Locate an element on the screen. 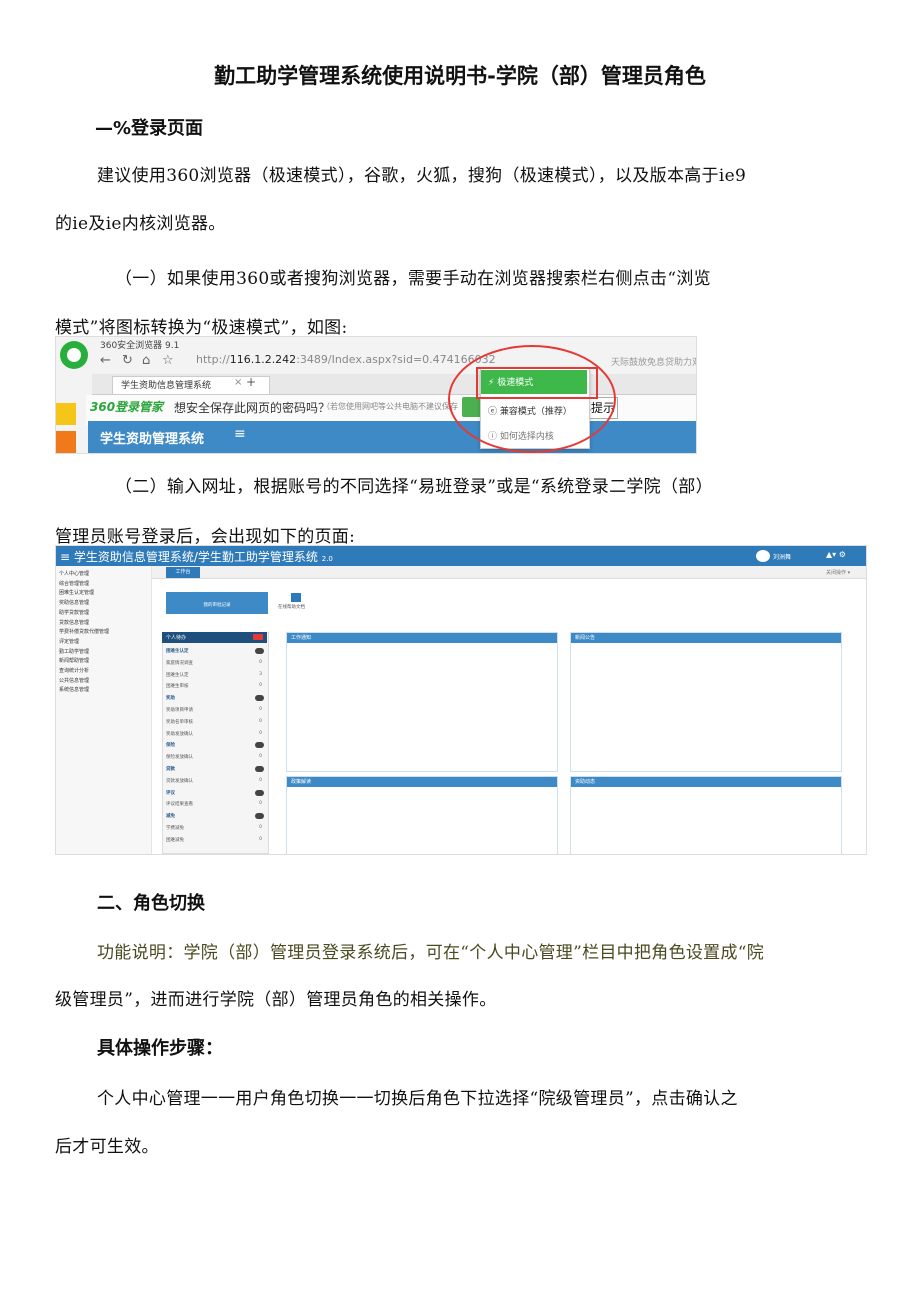  todo-label: 奖助项目申请 is located at coordinates (179, 710).